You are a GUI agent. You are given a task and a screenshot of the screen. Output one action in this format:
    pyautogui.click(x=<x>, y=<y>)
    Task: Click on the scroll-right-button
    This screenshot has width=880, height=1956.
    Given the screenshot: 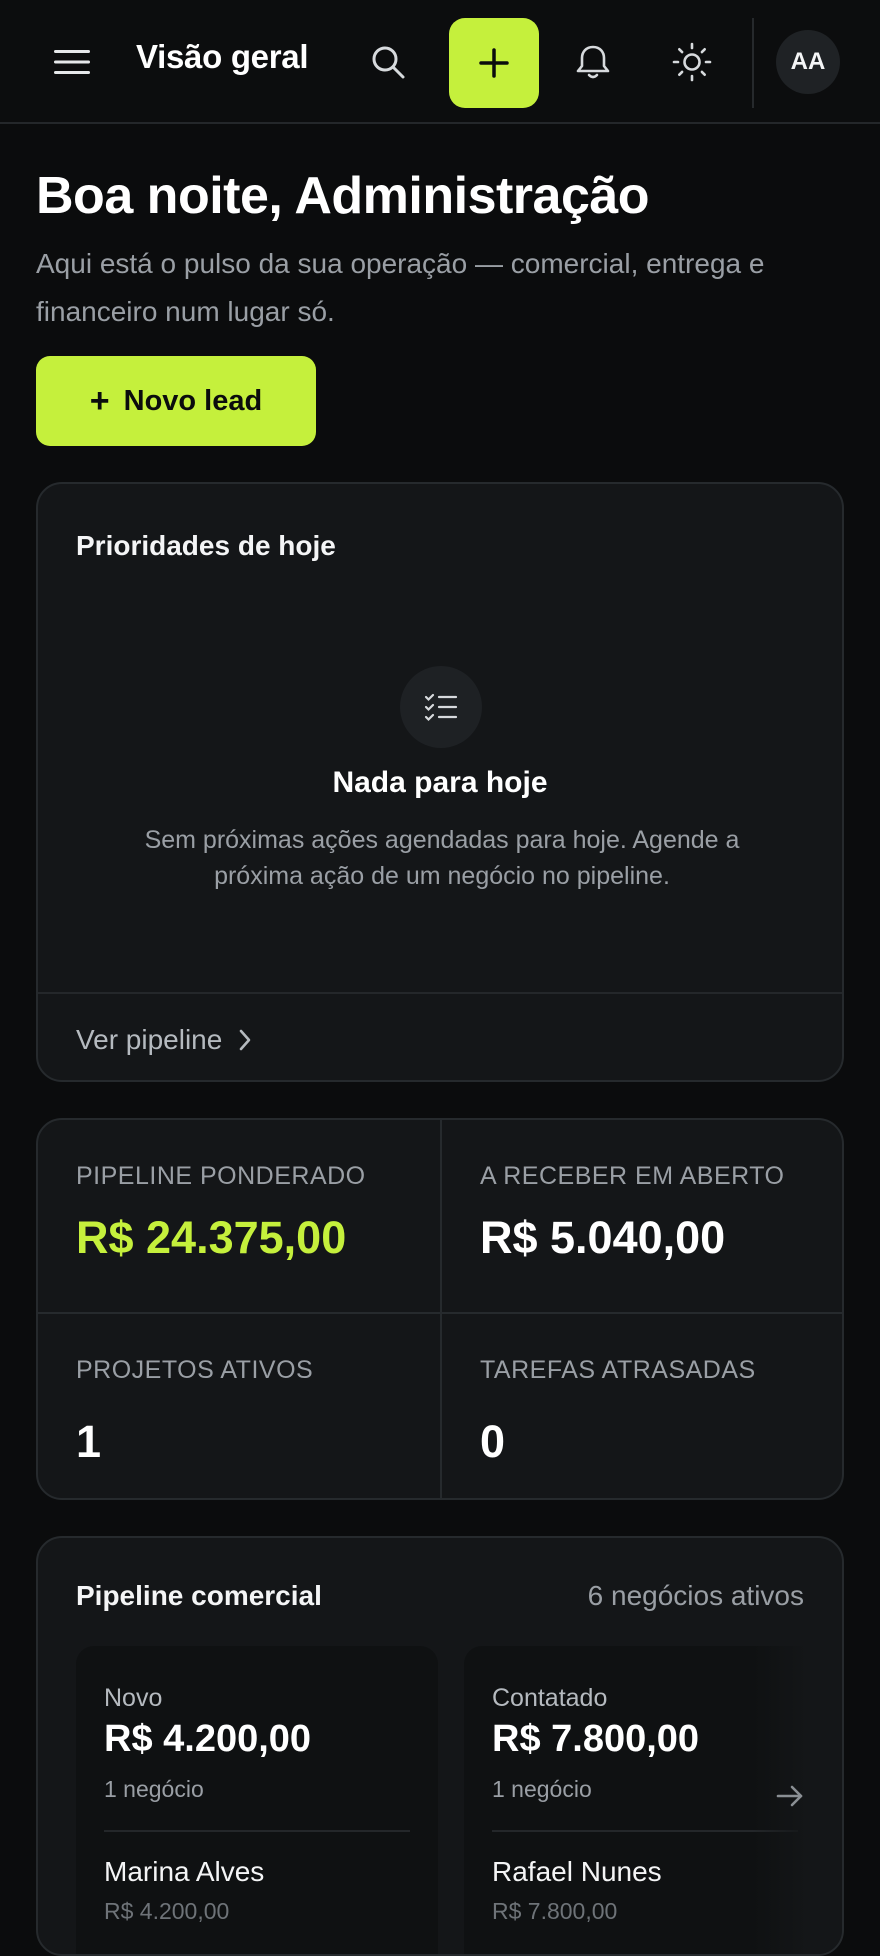 What is the action you would take?
    pyautogui.click(x=790, y=1798)
    